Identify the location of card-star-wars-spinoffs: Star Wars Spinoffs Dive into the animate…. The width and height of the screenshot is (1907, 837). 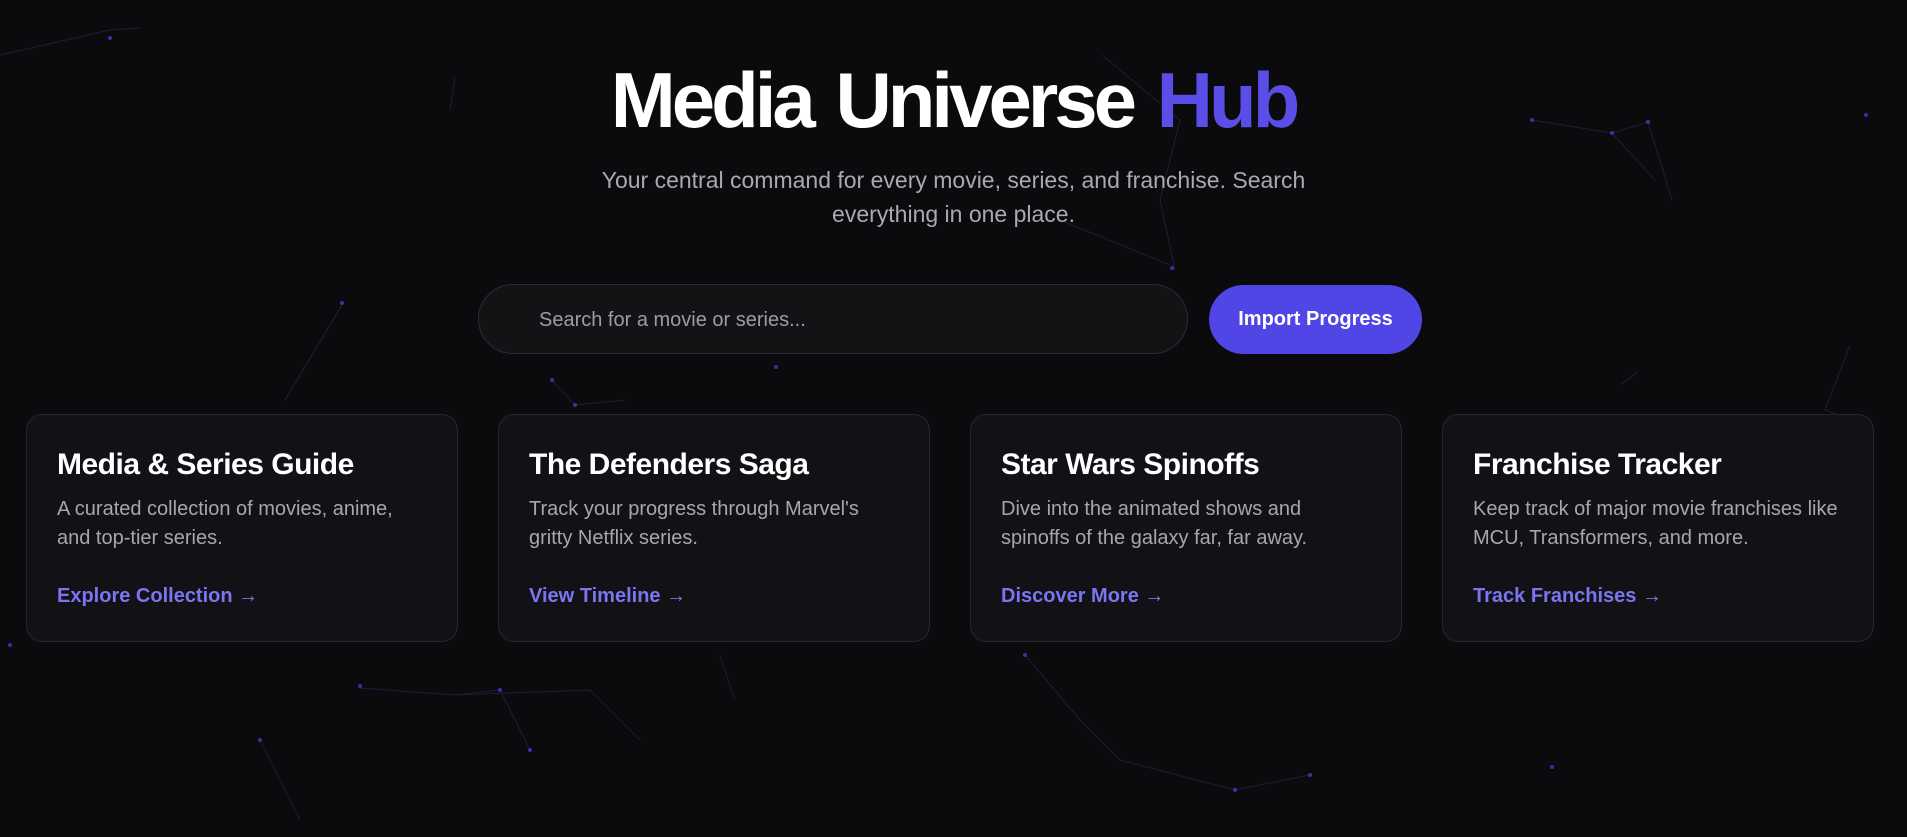
(1186, 528).